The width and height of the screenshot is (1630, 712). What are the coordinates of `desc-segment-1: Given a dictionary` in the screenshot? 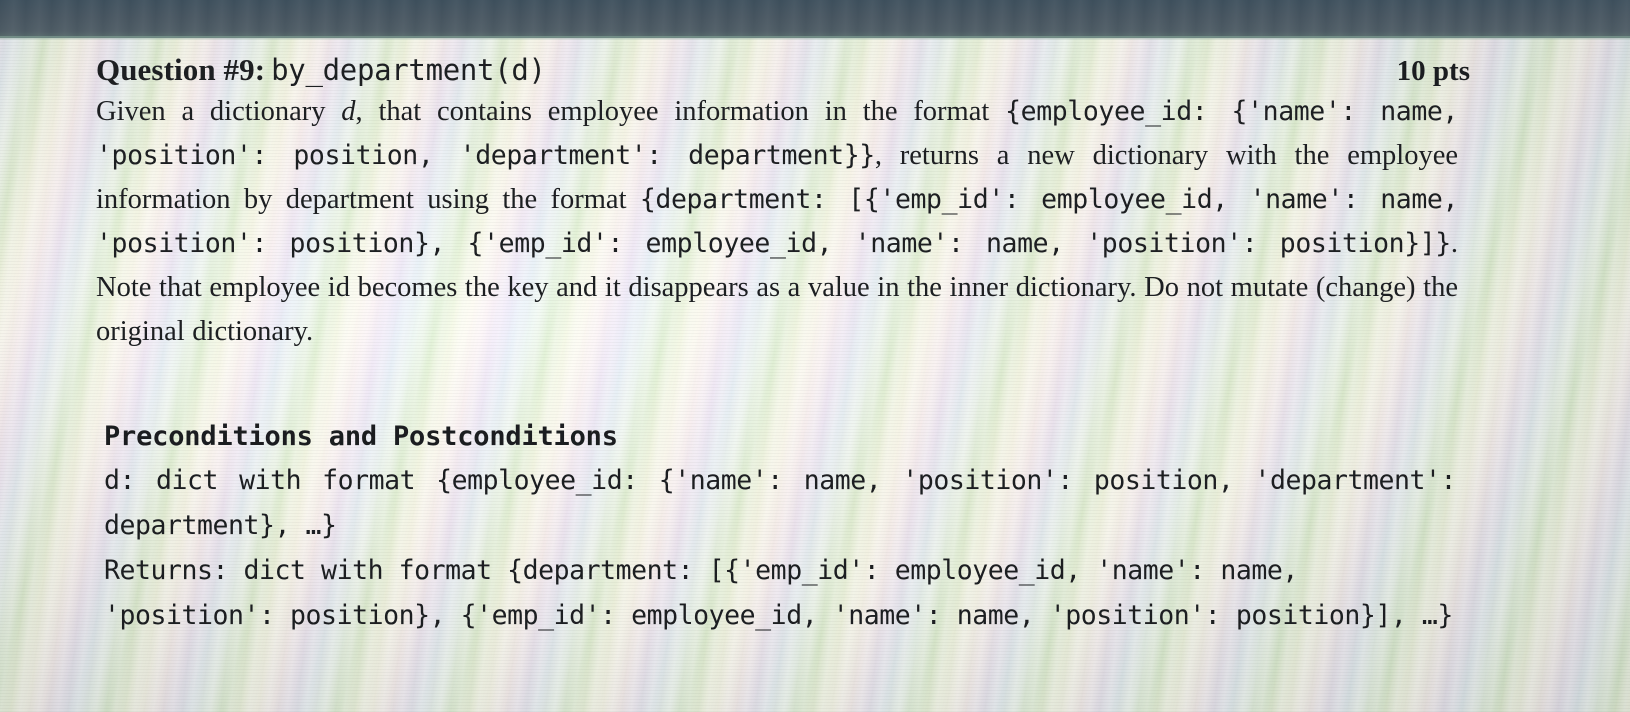 It's located at (219, 111).